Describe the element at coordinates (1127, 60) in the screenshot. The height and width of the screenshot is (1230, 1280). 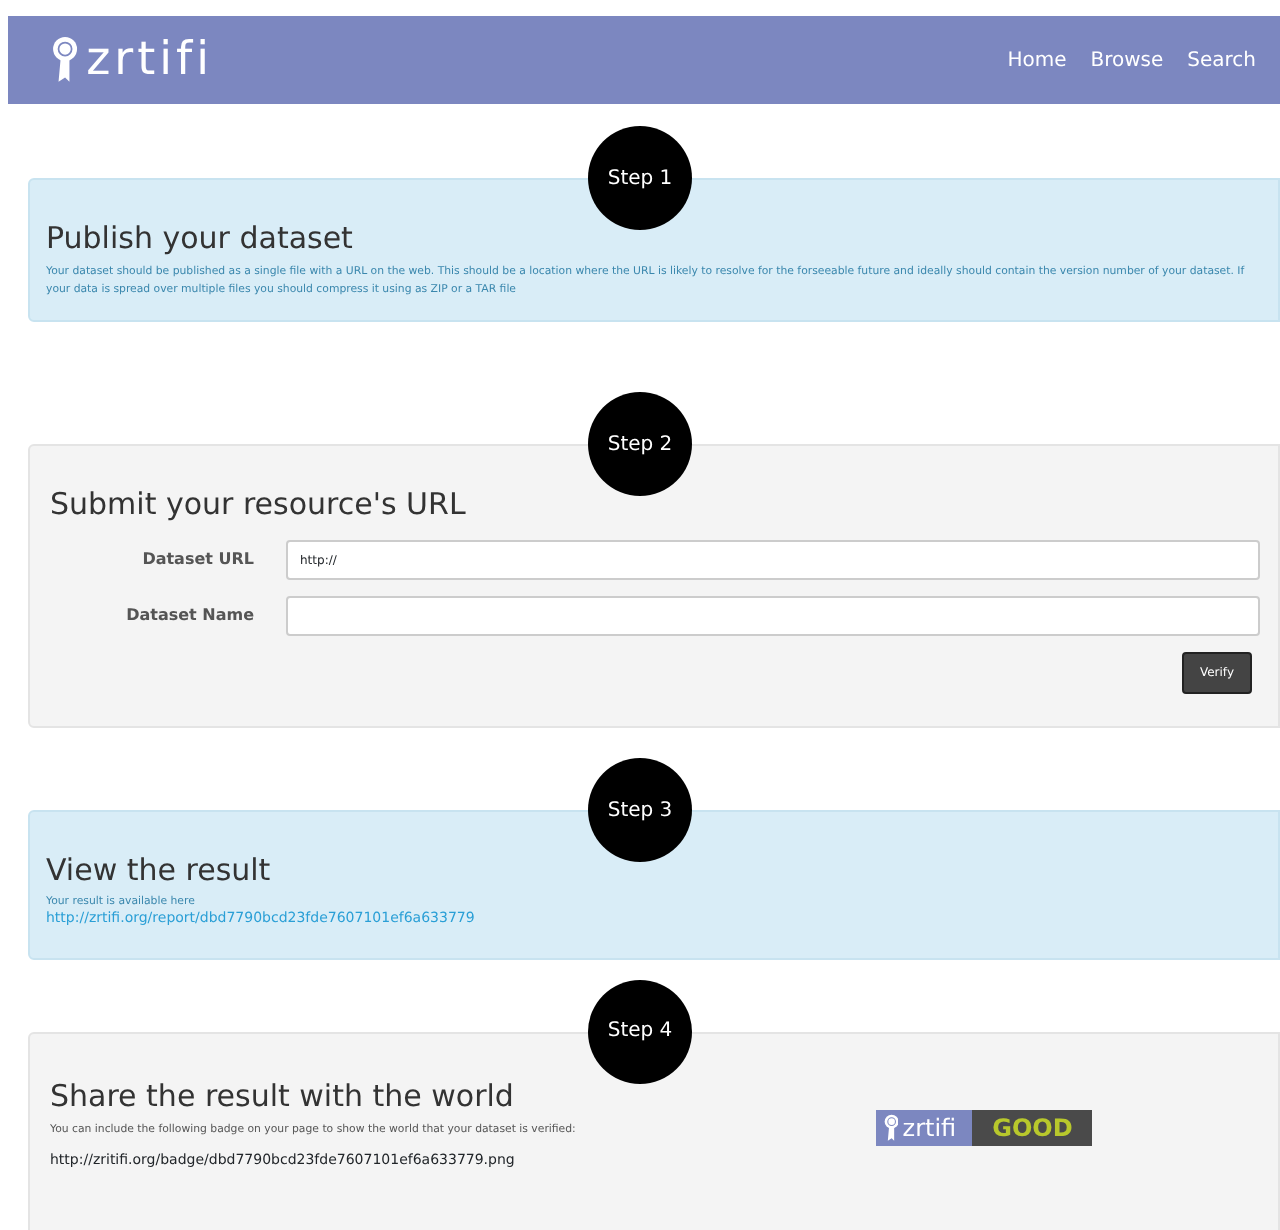
I see `nav-link: Browse` at that location.